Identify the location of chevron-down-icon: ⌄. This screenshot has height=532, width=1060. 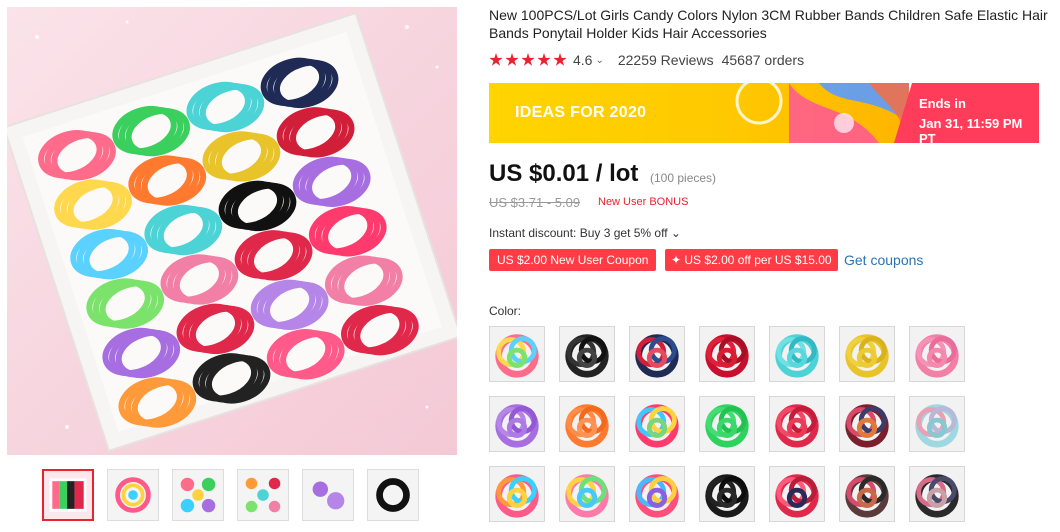
(599, 60).